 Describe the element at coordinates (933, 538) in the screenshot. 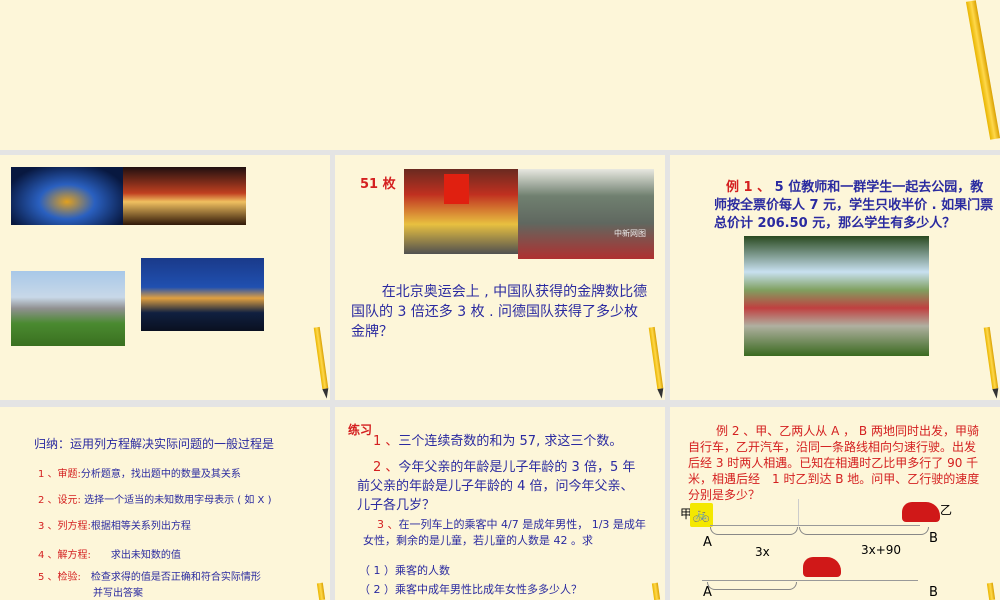

I see `point-B: B` at that location.